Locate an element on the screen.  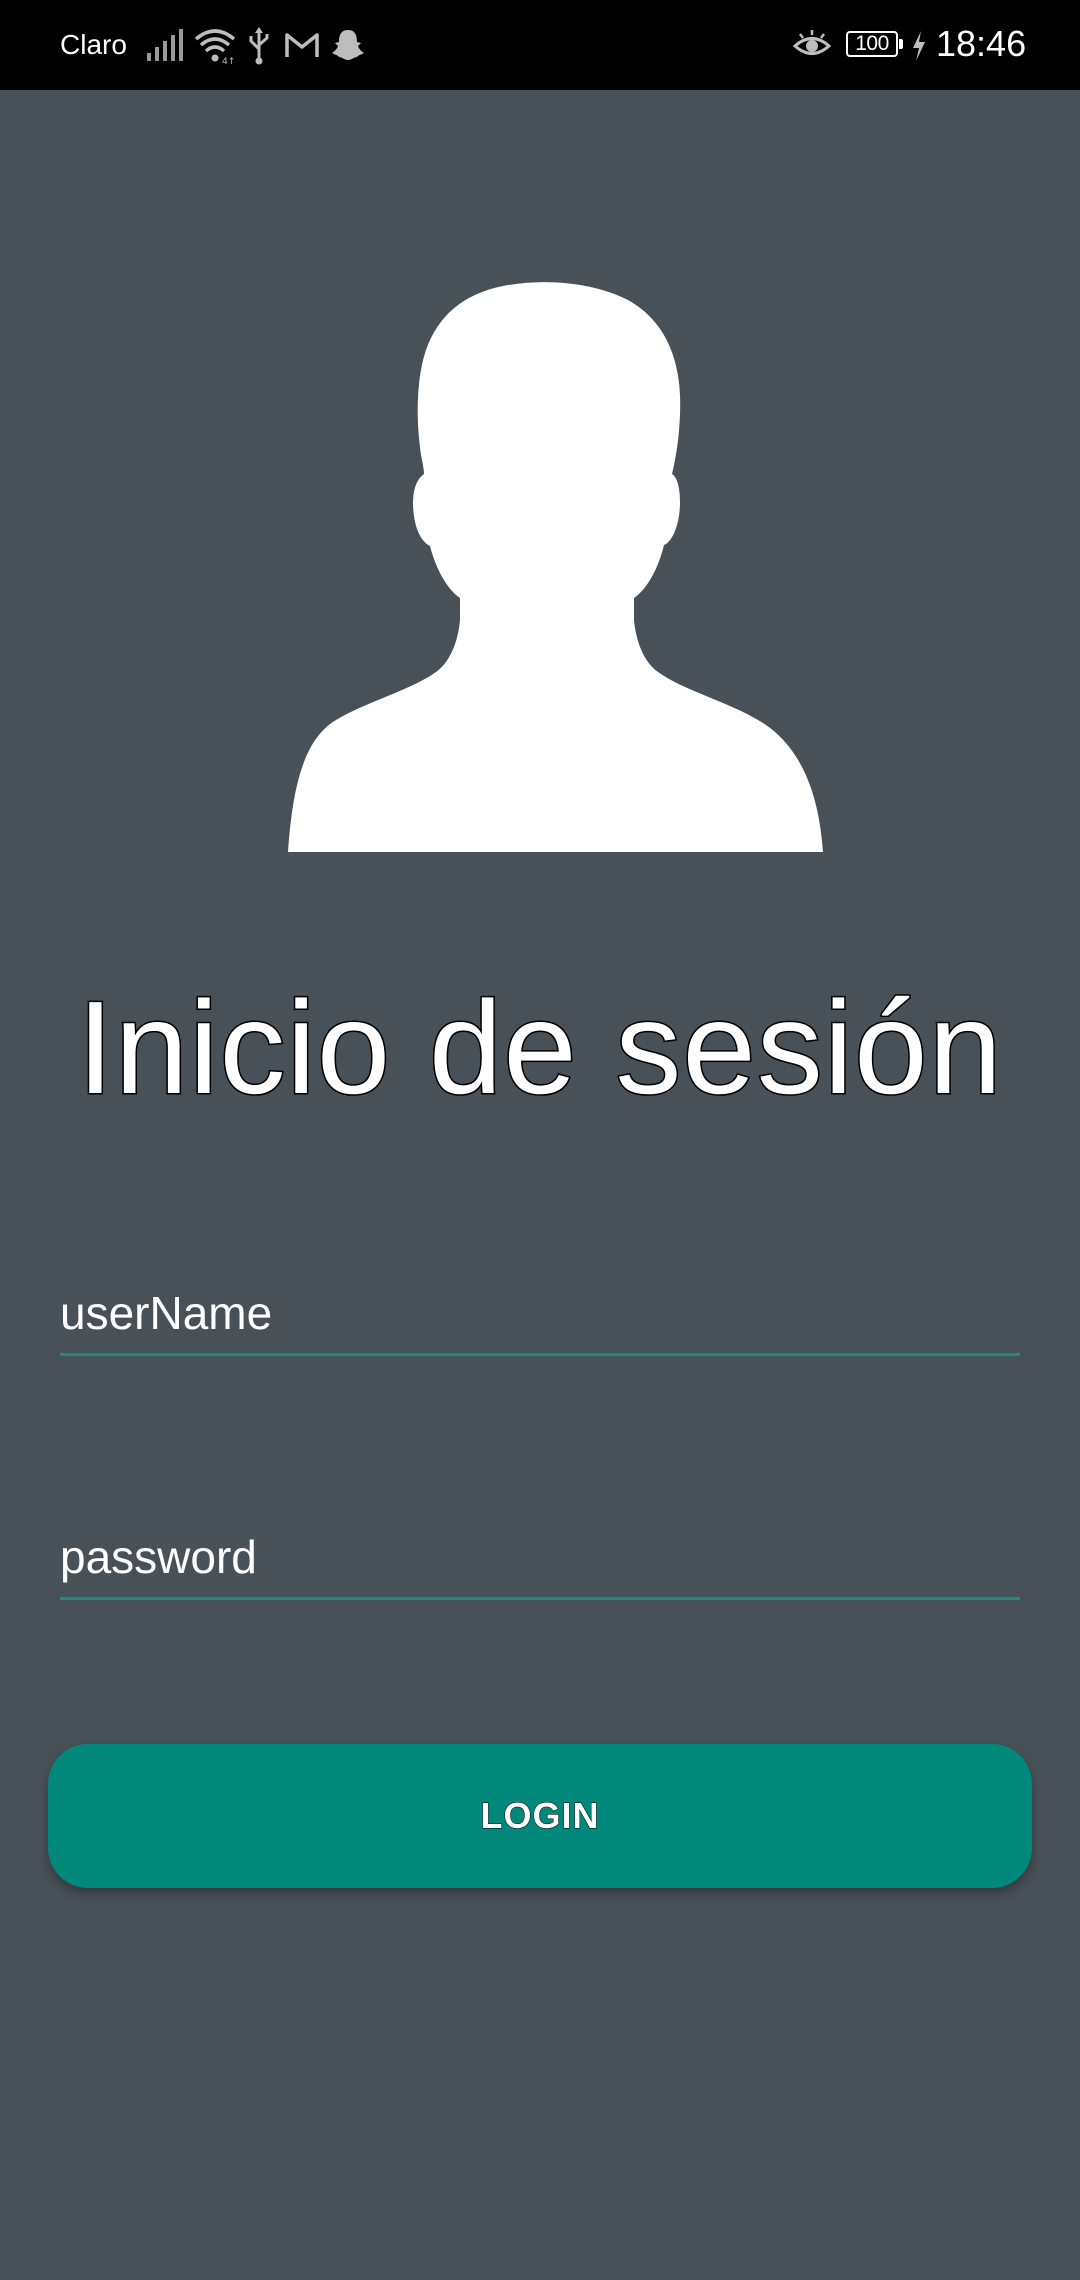
password-field is located at coordinates (540, 1560).